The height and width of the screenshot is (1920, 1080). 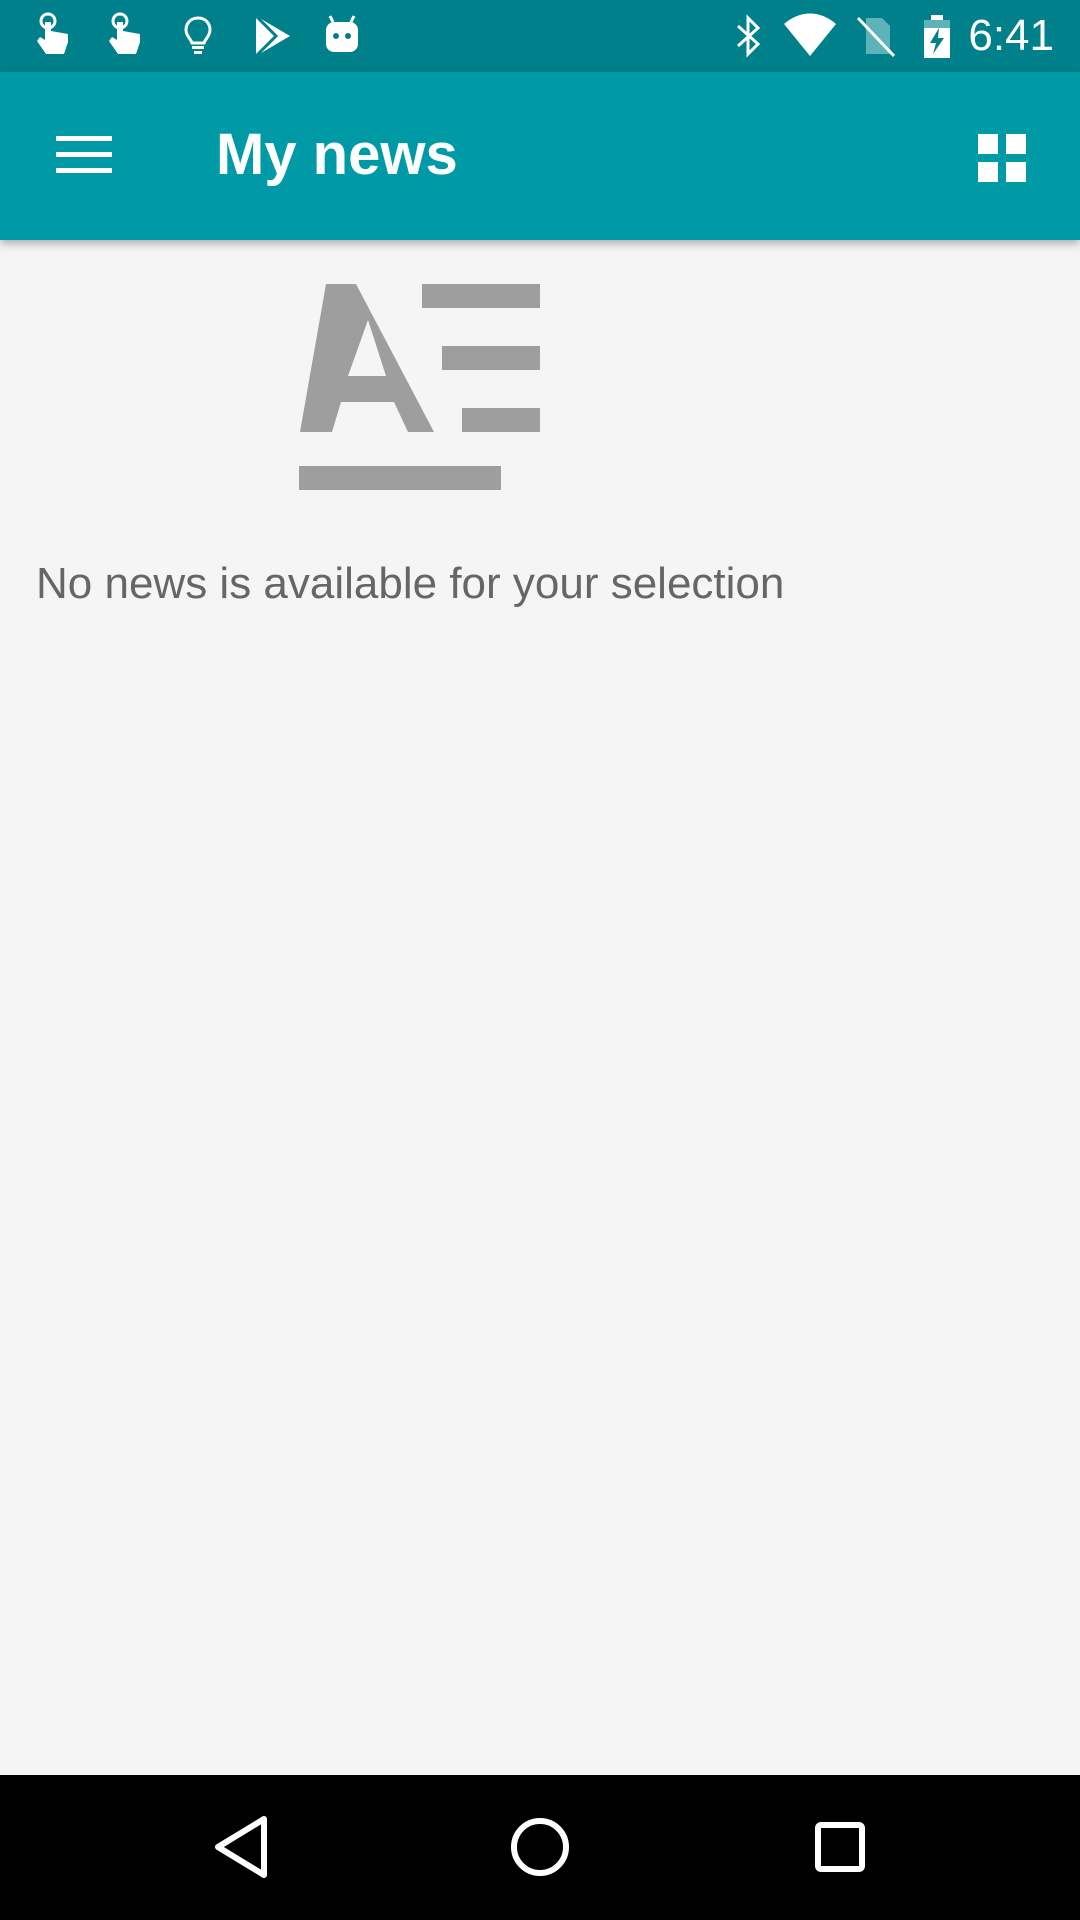 I want to click on home-icon, so click(x=540, y=1847).